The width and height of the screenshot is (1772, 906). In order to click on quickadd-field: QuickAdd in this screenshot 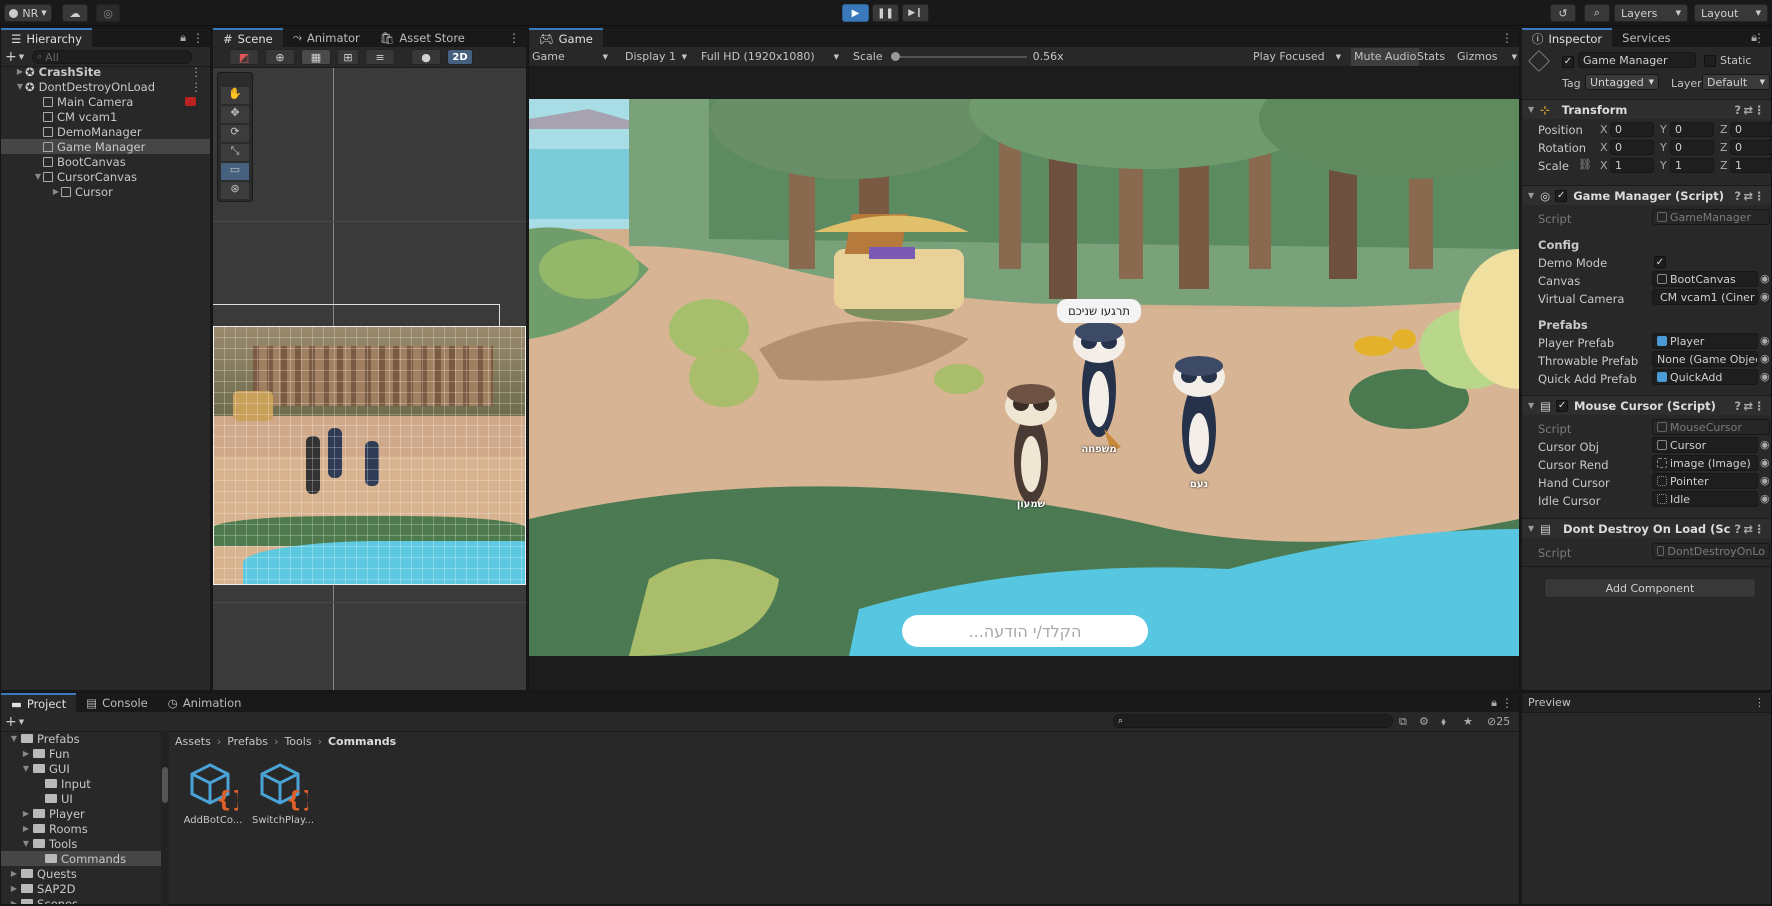, I will do `click(1705, 377)`.